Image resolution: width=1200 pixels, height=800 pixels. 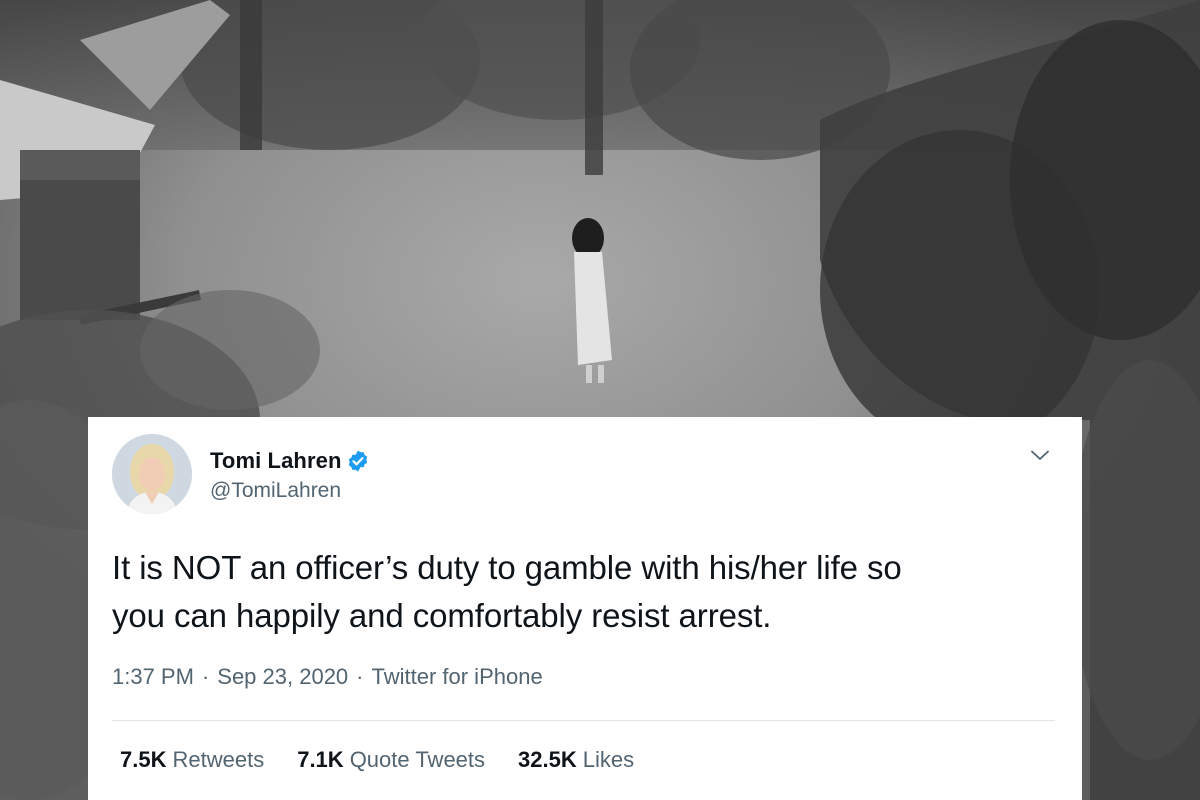 I want to click on tweet-time: 1:37 PM, so click(x=153, y=677).